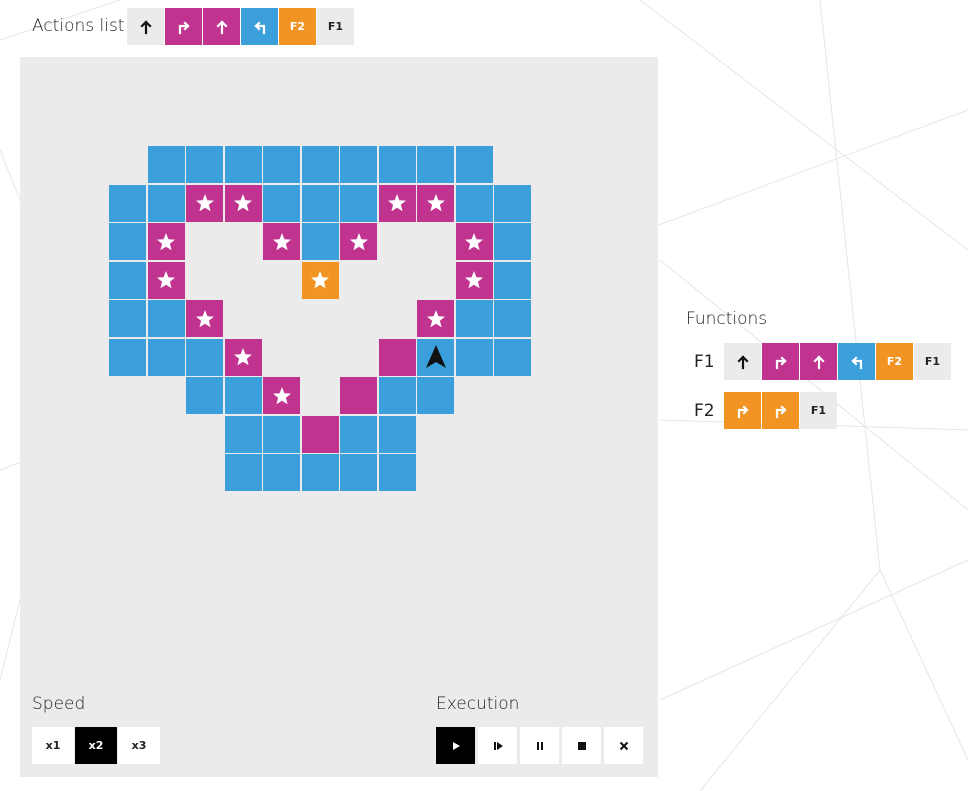 Image resolution: width=968 pixels, height=791 pixels. I want to click on stop-icon, so click(581, 745).